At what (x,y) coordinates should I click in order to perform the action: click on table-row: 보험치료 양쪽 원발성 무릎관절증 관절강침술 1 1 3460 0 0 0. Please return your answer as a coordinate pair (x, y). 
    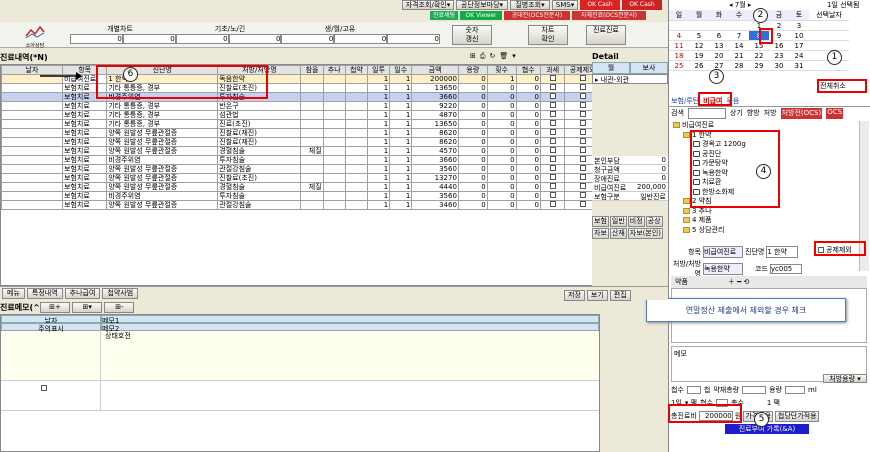
    Looking at the image, I should click on (300, 205).